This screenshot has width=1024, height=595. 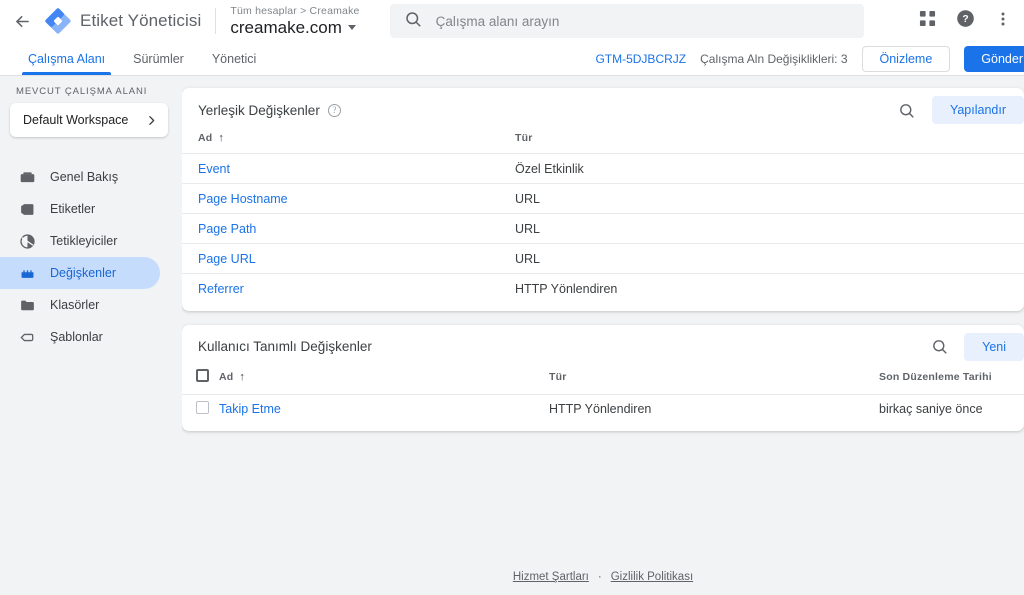 I want to click on workspace-changes-count: Çalışma Aln Değişiklikleri: 3, so click(x=774, y=59).